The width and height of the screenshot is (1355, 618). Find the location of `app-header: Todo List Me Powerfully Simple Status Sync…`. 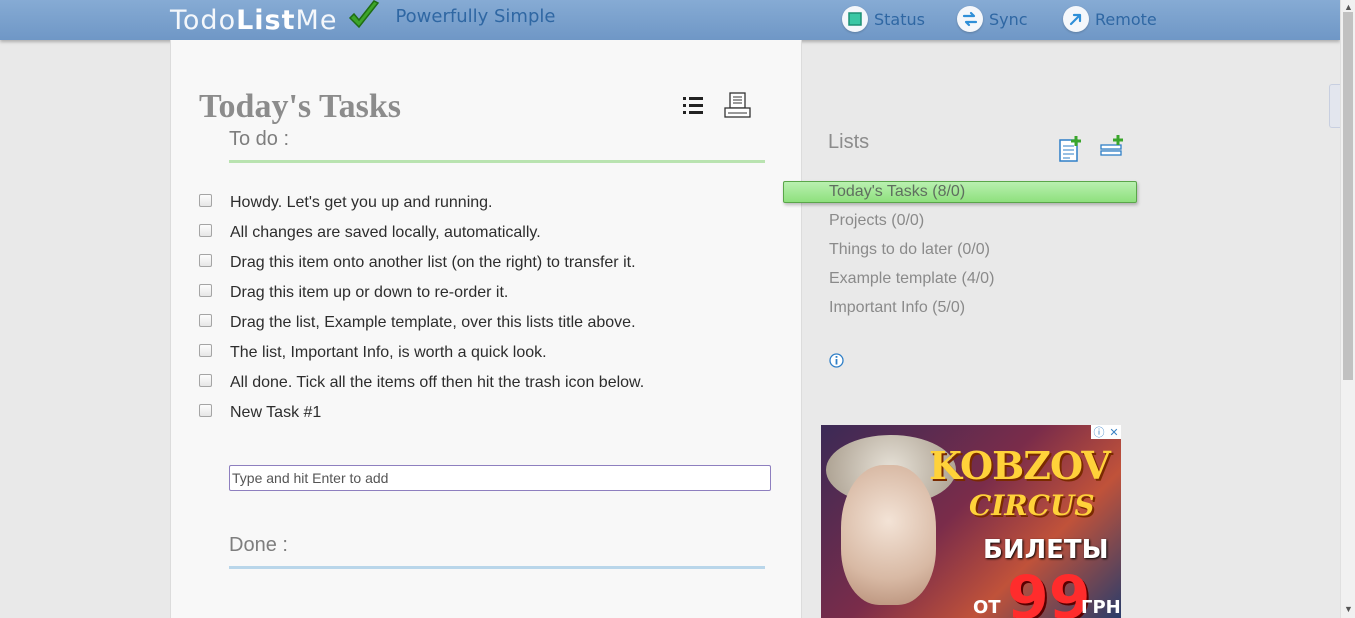

app-header: Todo List Me Powerfully Simple Status Sync… is located at coordinates (670, 20).